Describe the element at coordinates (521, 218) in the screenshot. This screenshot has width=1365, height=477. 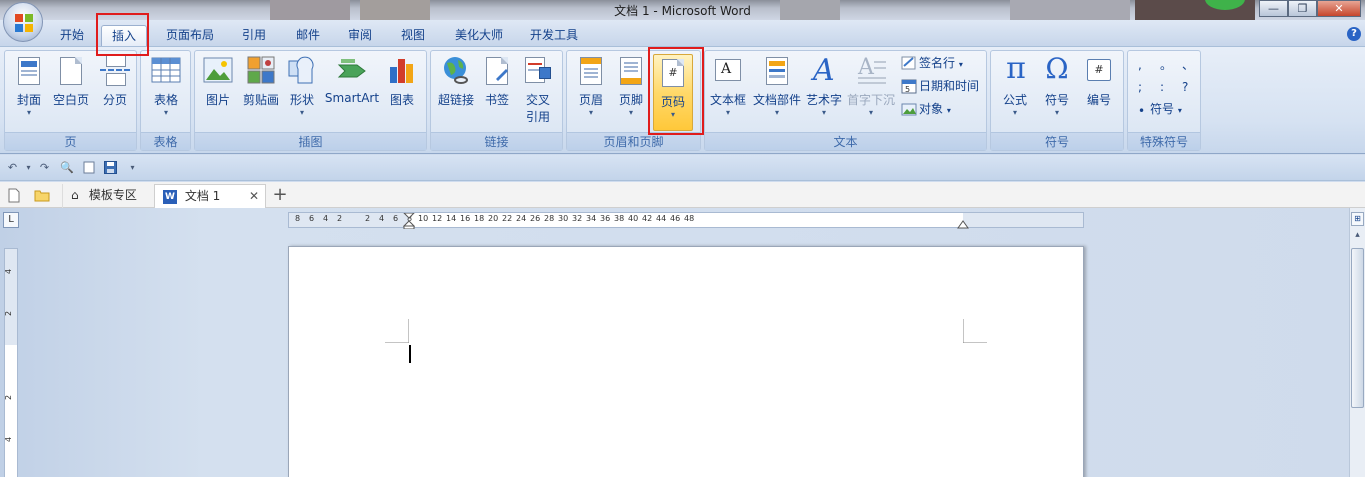
I see `ruler-tick-label: 24` at that location.